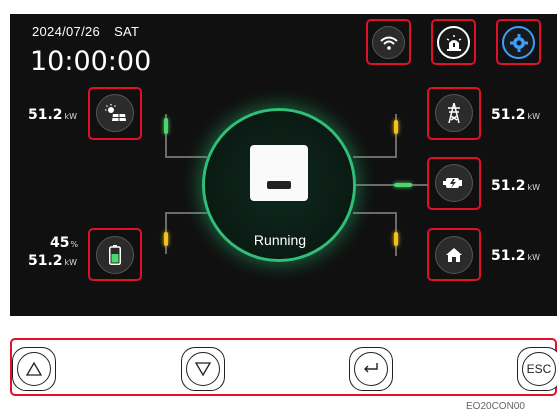 The image size is (557, 419). I want to click on esc-label: ESC, so click(539, 369).